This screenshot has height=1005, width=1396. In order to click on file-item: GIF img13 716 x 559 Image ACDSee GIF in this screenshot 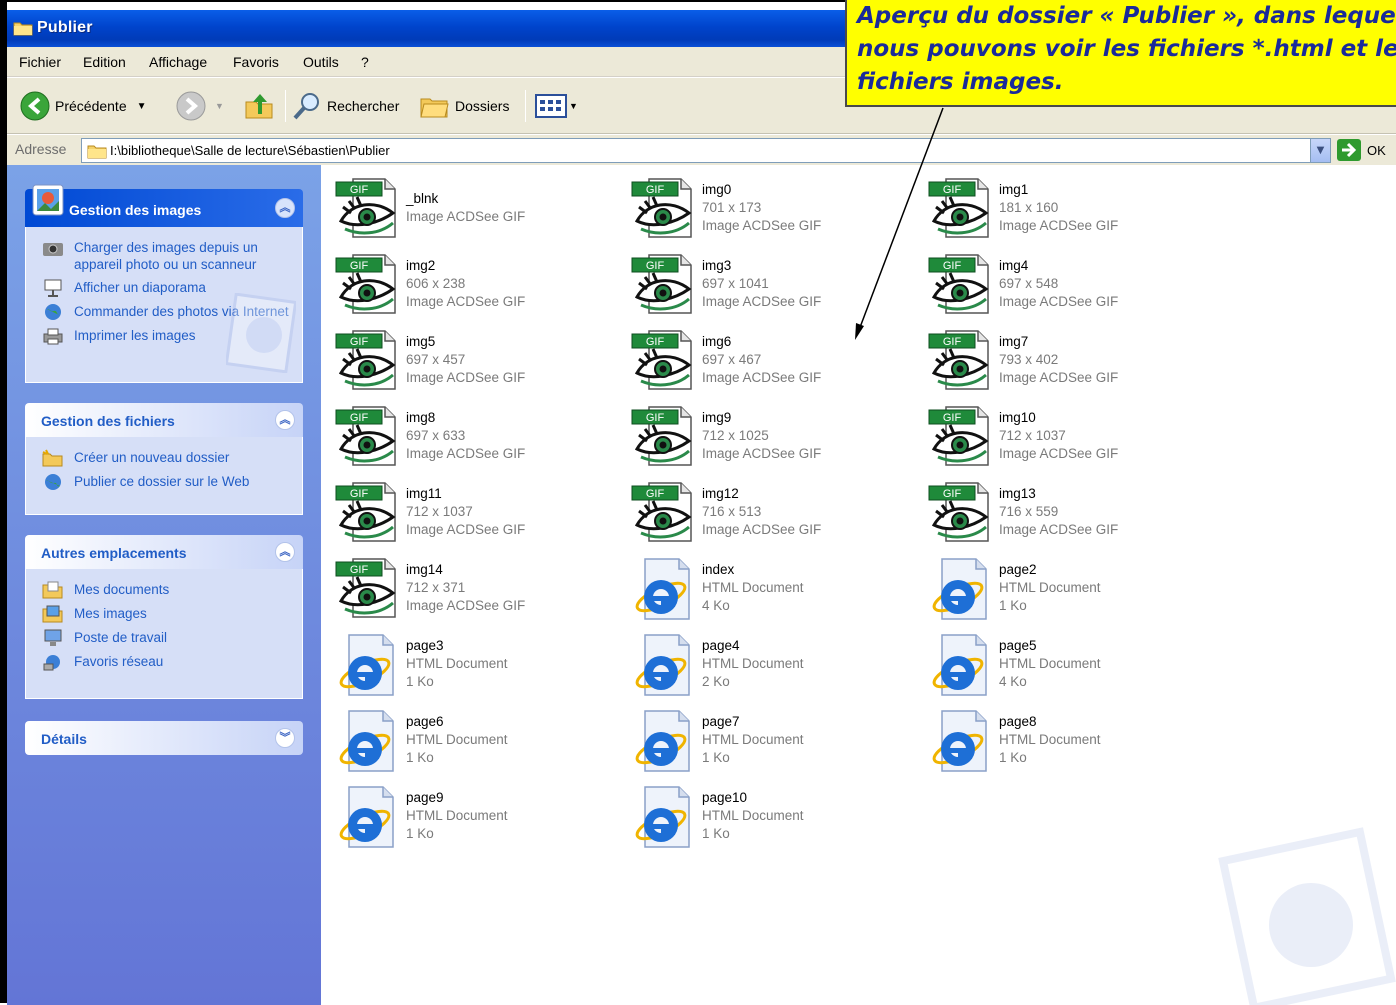, I will do `click(1073, 517)`.